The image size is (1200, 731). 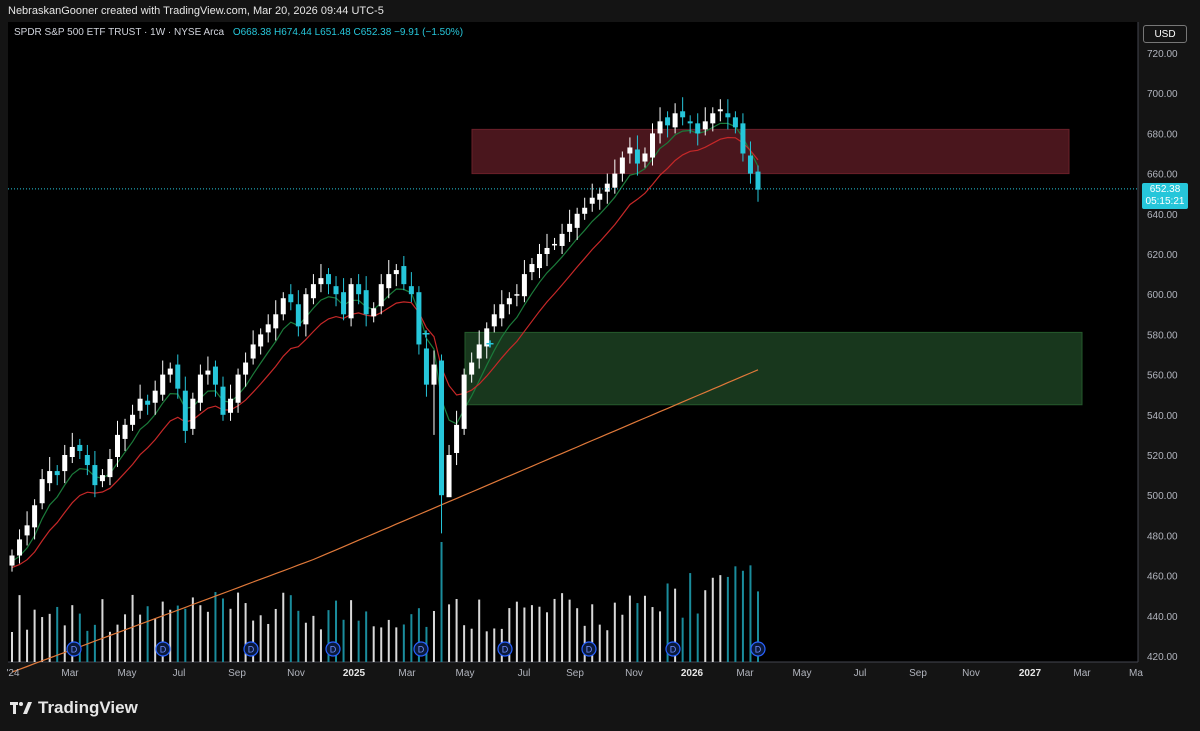 What do you see at coordinates (1162, 175) in the screenshot?
I see `y-tick-label: 660.00` at bounding box center [1162, 175].